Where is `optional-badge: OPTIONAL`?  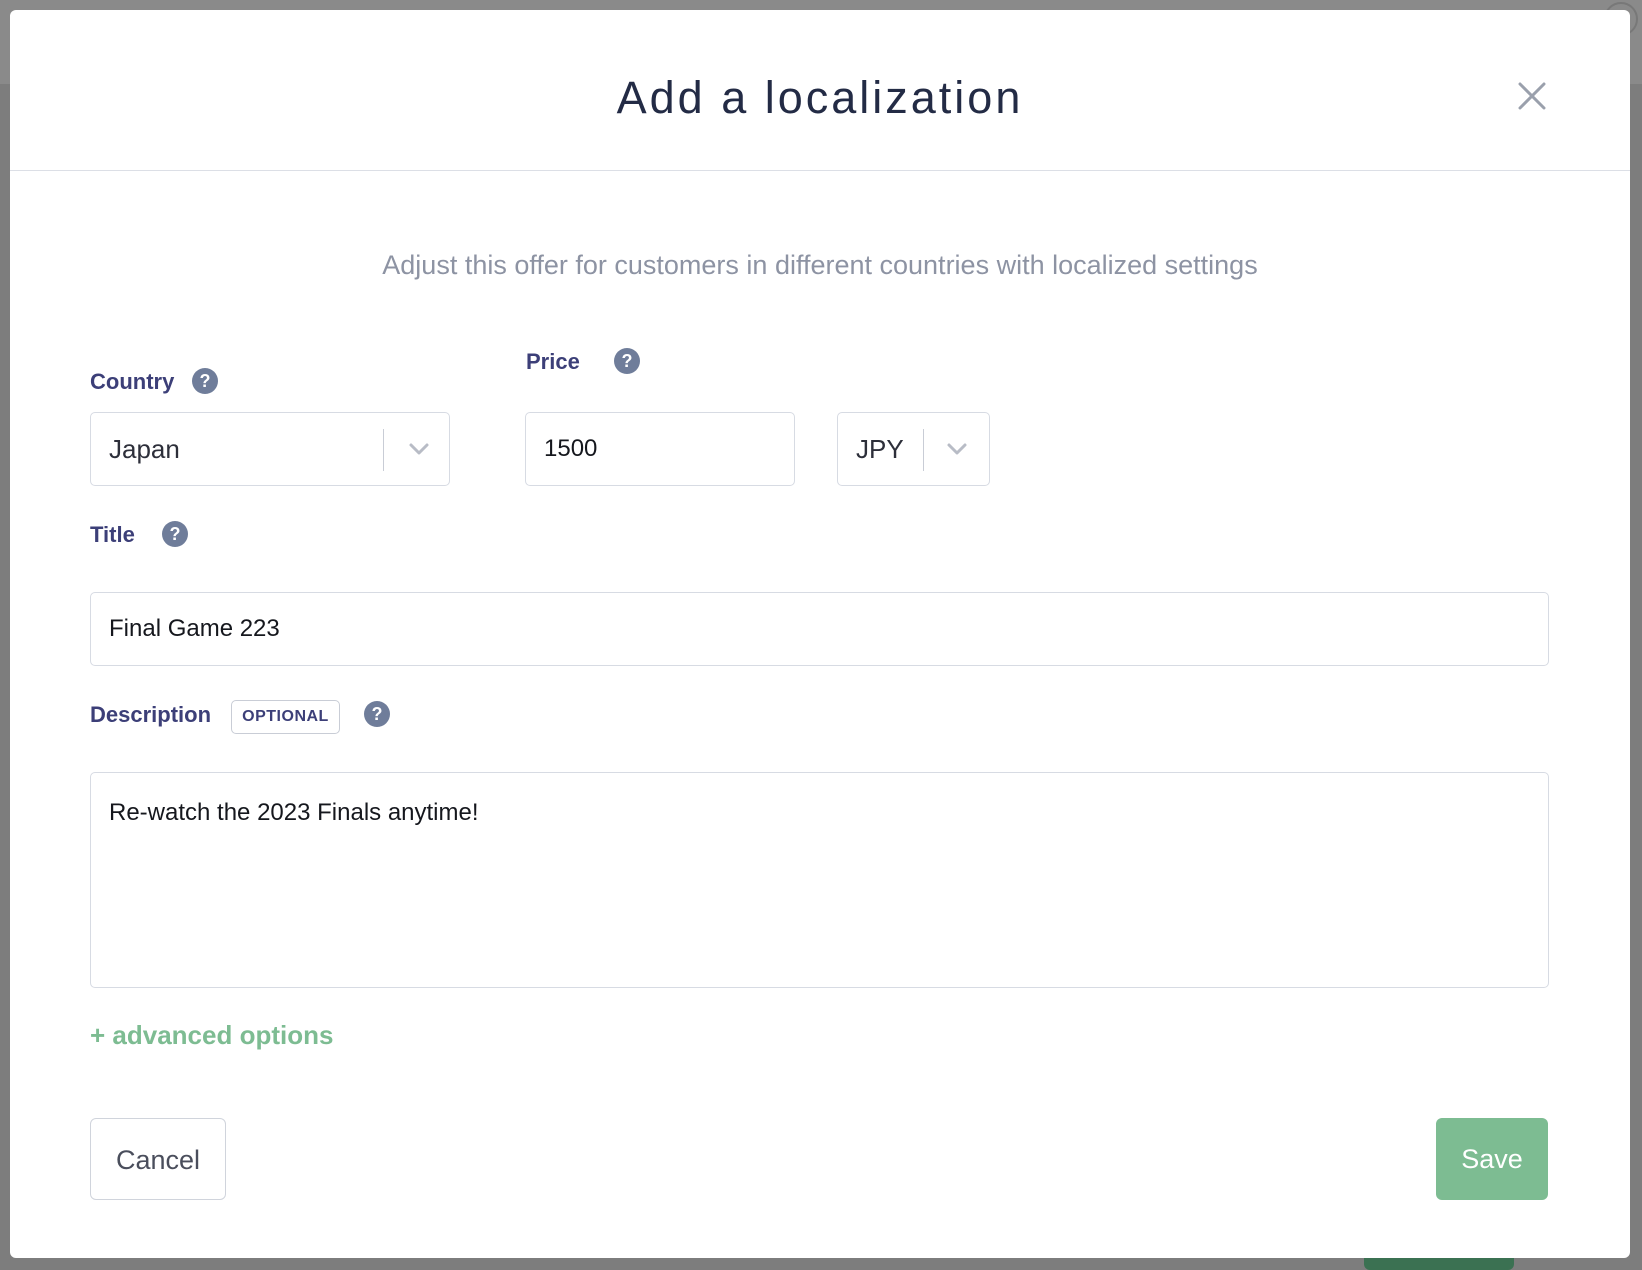
optional-badge: OPTIONAL is located at coordinates (285, 717).